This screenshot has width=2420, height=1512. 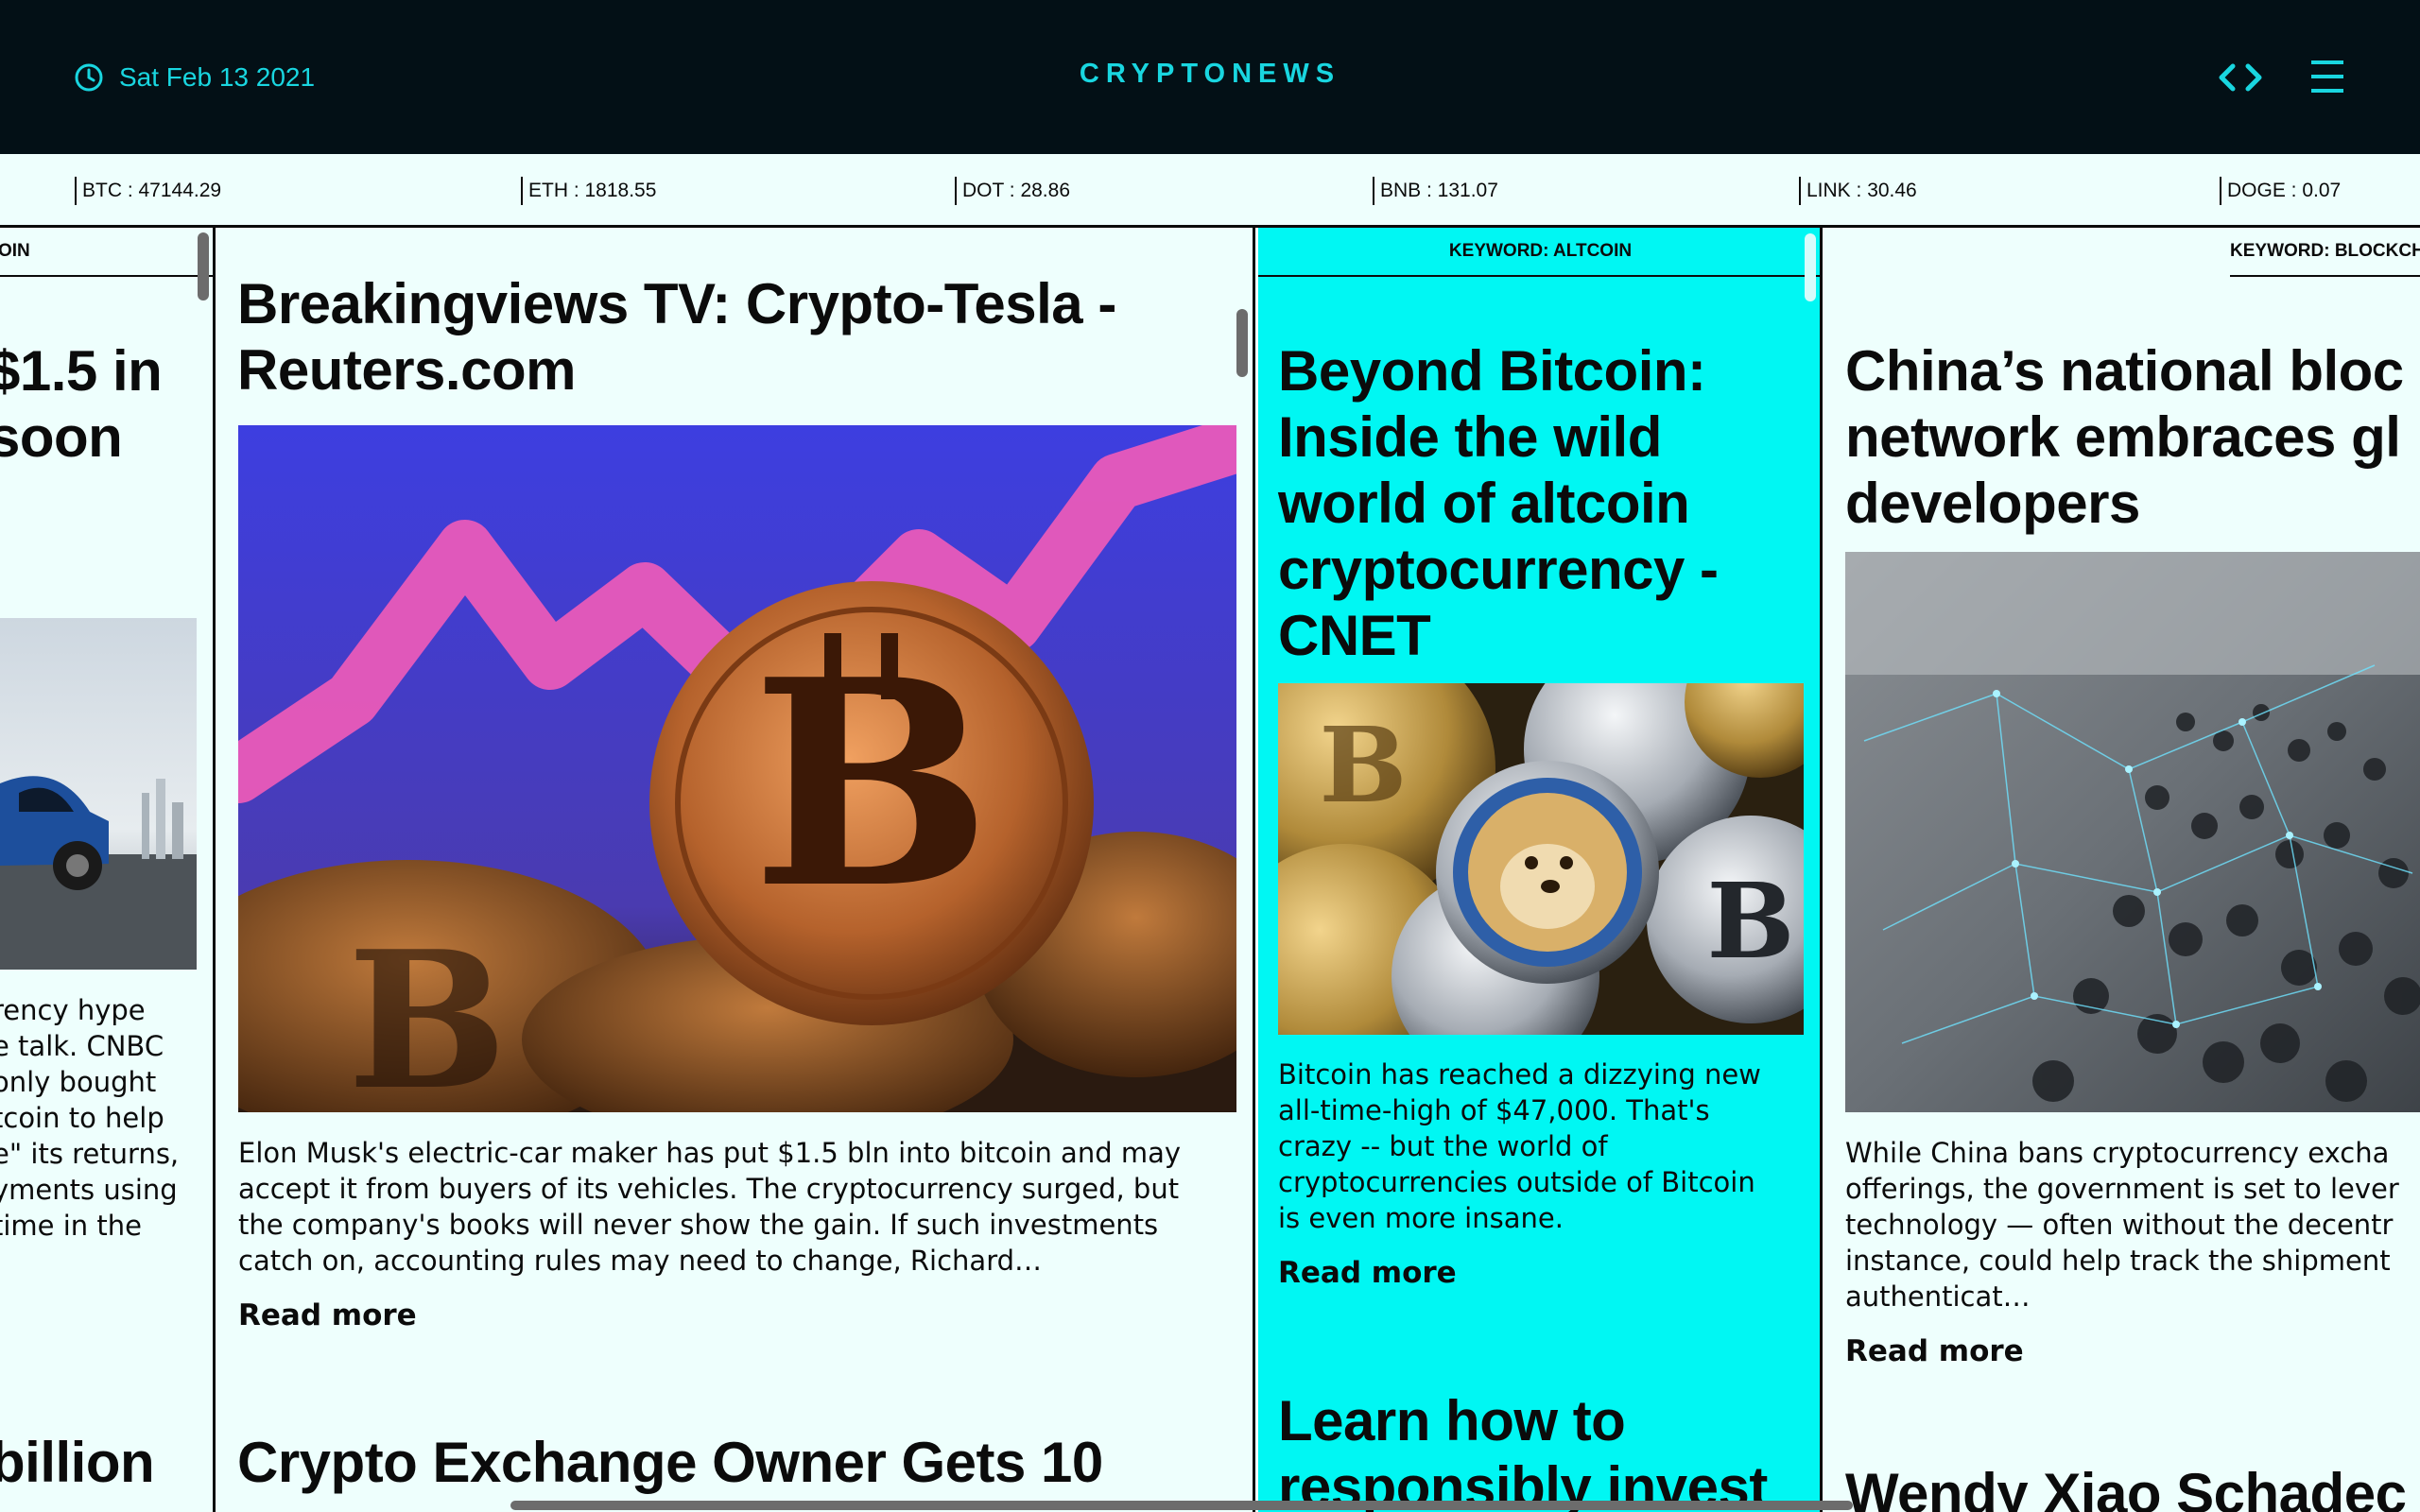 I want to click on article-summary-line: technology — often without the decentr, so click(x=2119, y=1225).